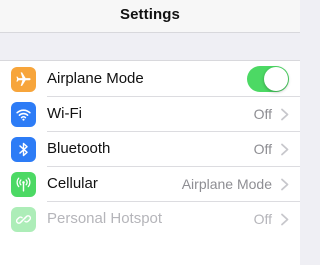  I want to click on bluetooth-status: Off, so click(262, 149).